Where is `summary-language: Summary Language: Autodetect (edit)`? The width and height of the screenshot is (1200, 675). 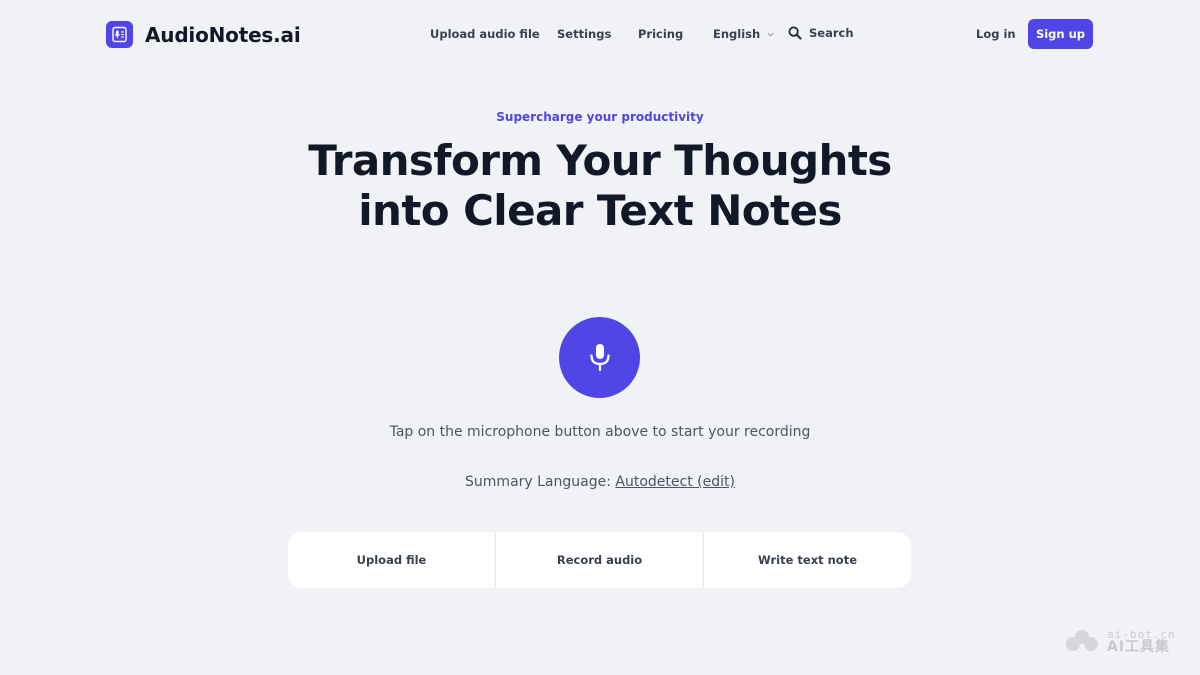 summary-language: Summary Language: Autodetect (edit) is located at coordinates (600, 482).